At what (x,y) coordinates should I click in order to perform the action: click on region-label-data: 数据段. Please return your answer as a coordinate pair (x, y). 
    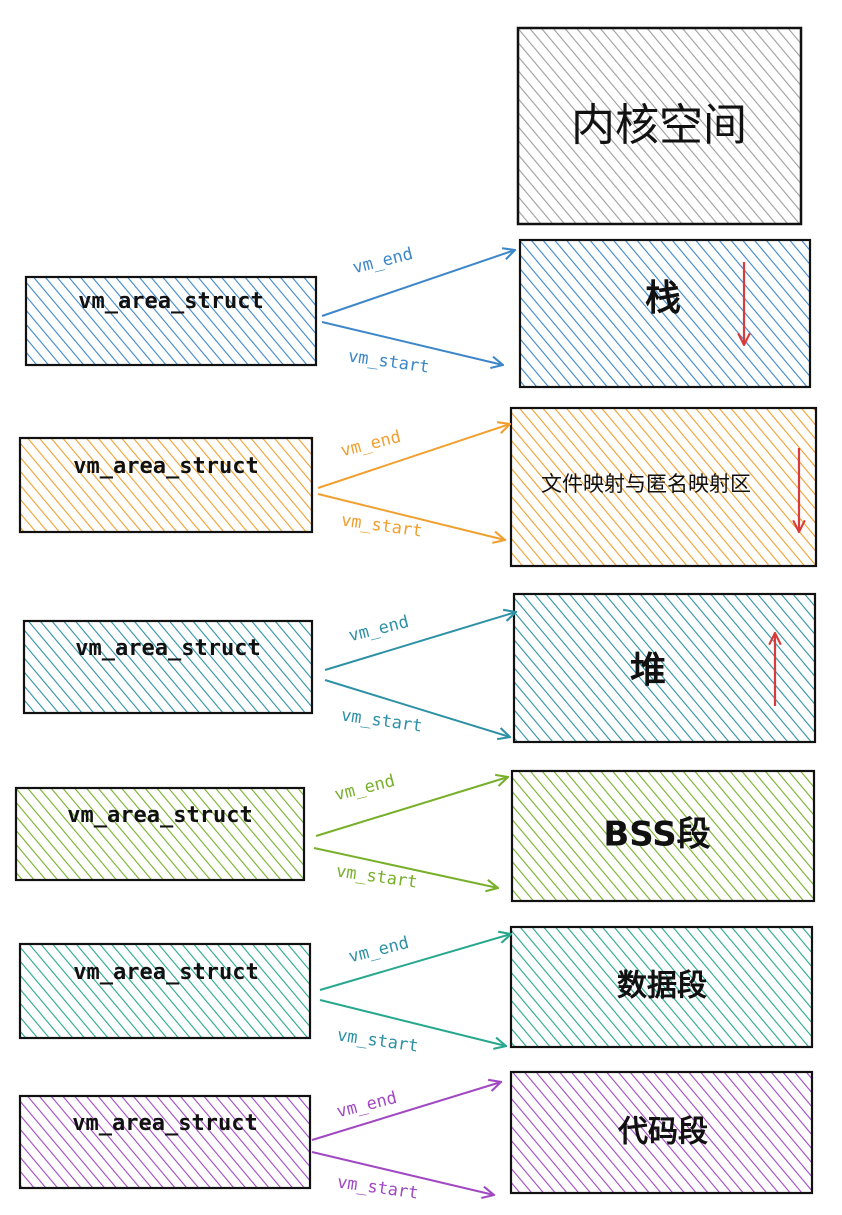
    Looking at the image, I should click on (662, 986).